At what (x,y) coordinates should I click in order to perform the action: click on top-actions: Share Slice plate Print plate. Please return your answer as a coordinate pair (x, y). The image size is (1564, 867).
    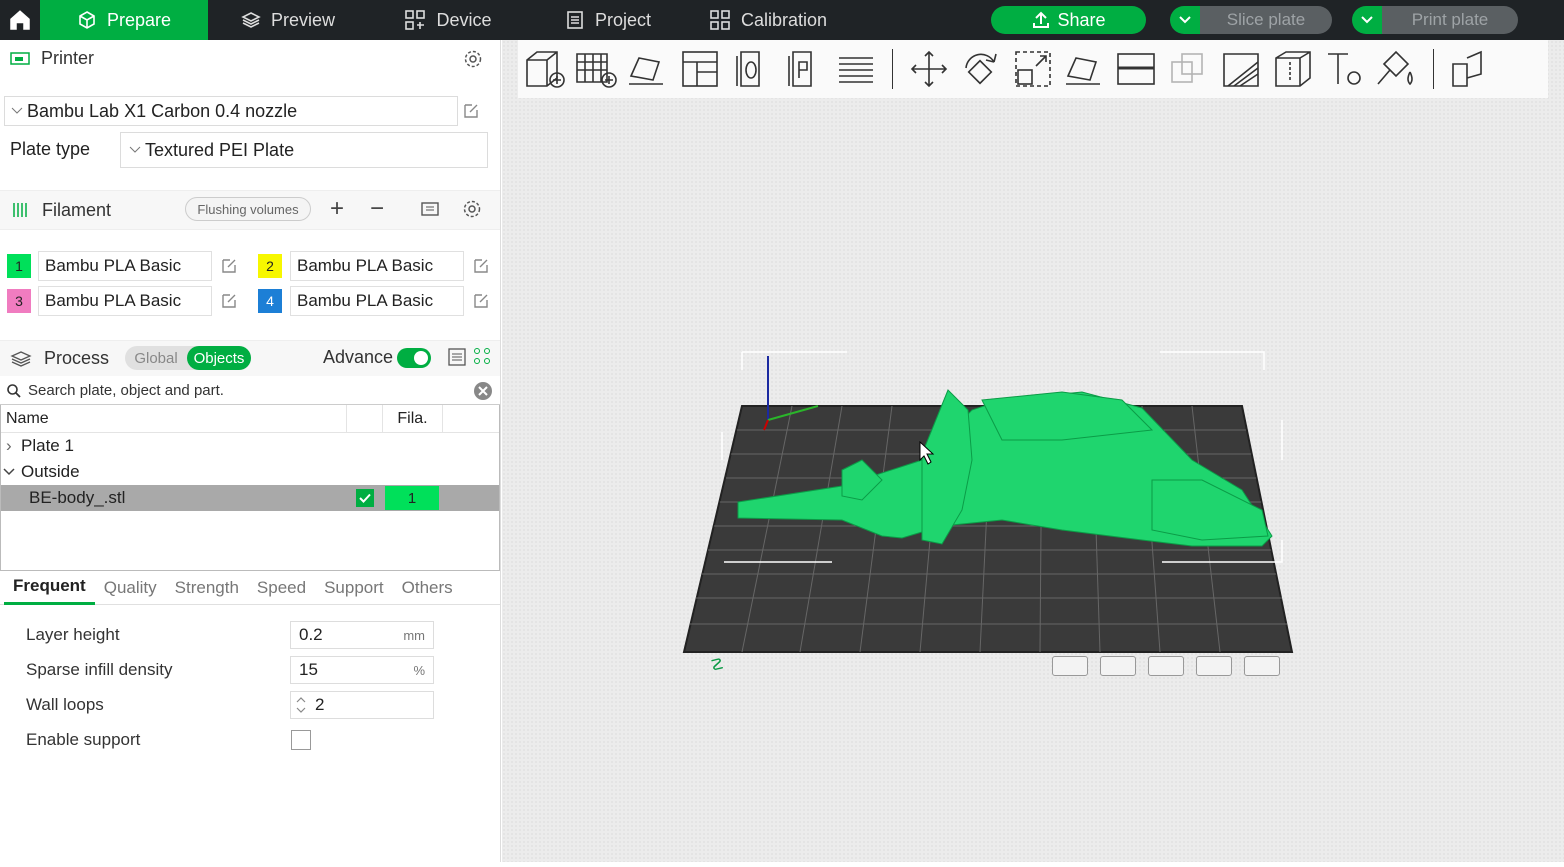
    Looking at the image, I should click on (1277, 20).